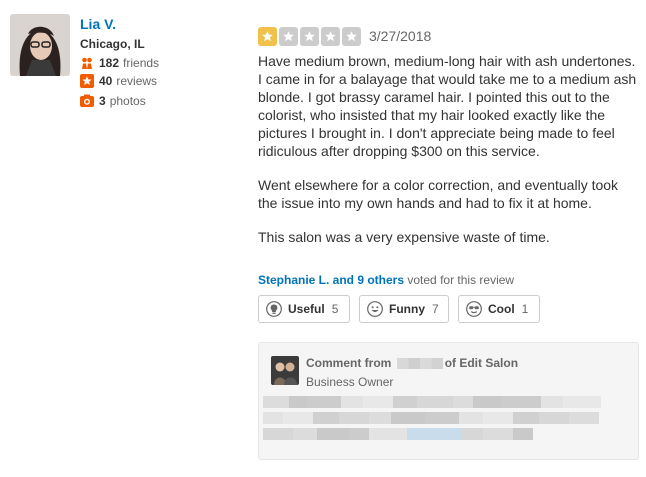 Image resolution: width=646 pixels, height=477 pixels. I want to click on friends-stat: 182 friends, so click(119, 63).